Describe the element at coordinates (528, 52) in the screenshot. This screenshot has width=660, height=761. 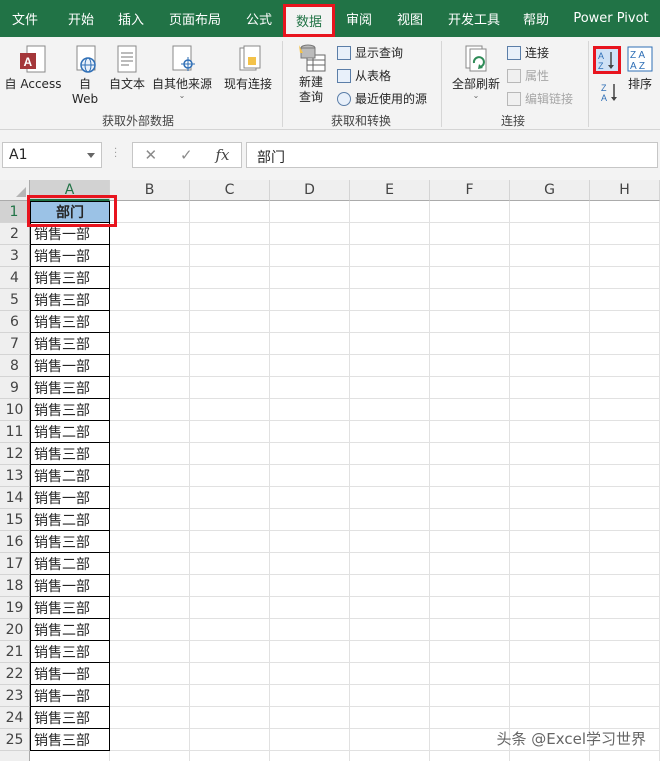
I see `connections-button: 连接` at that location.